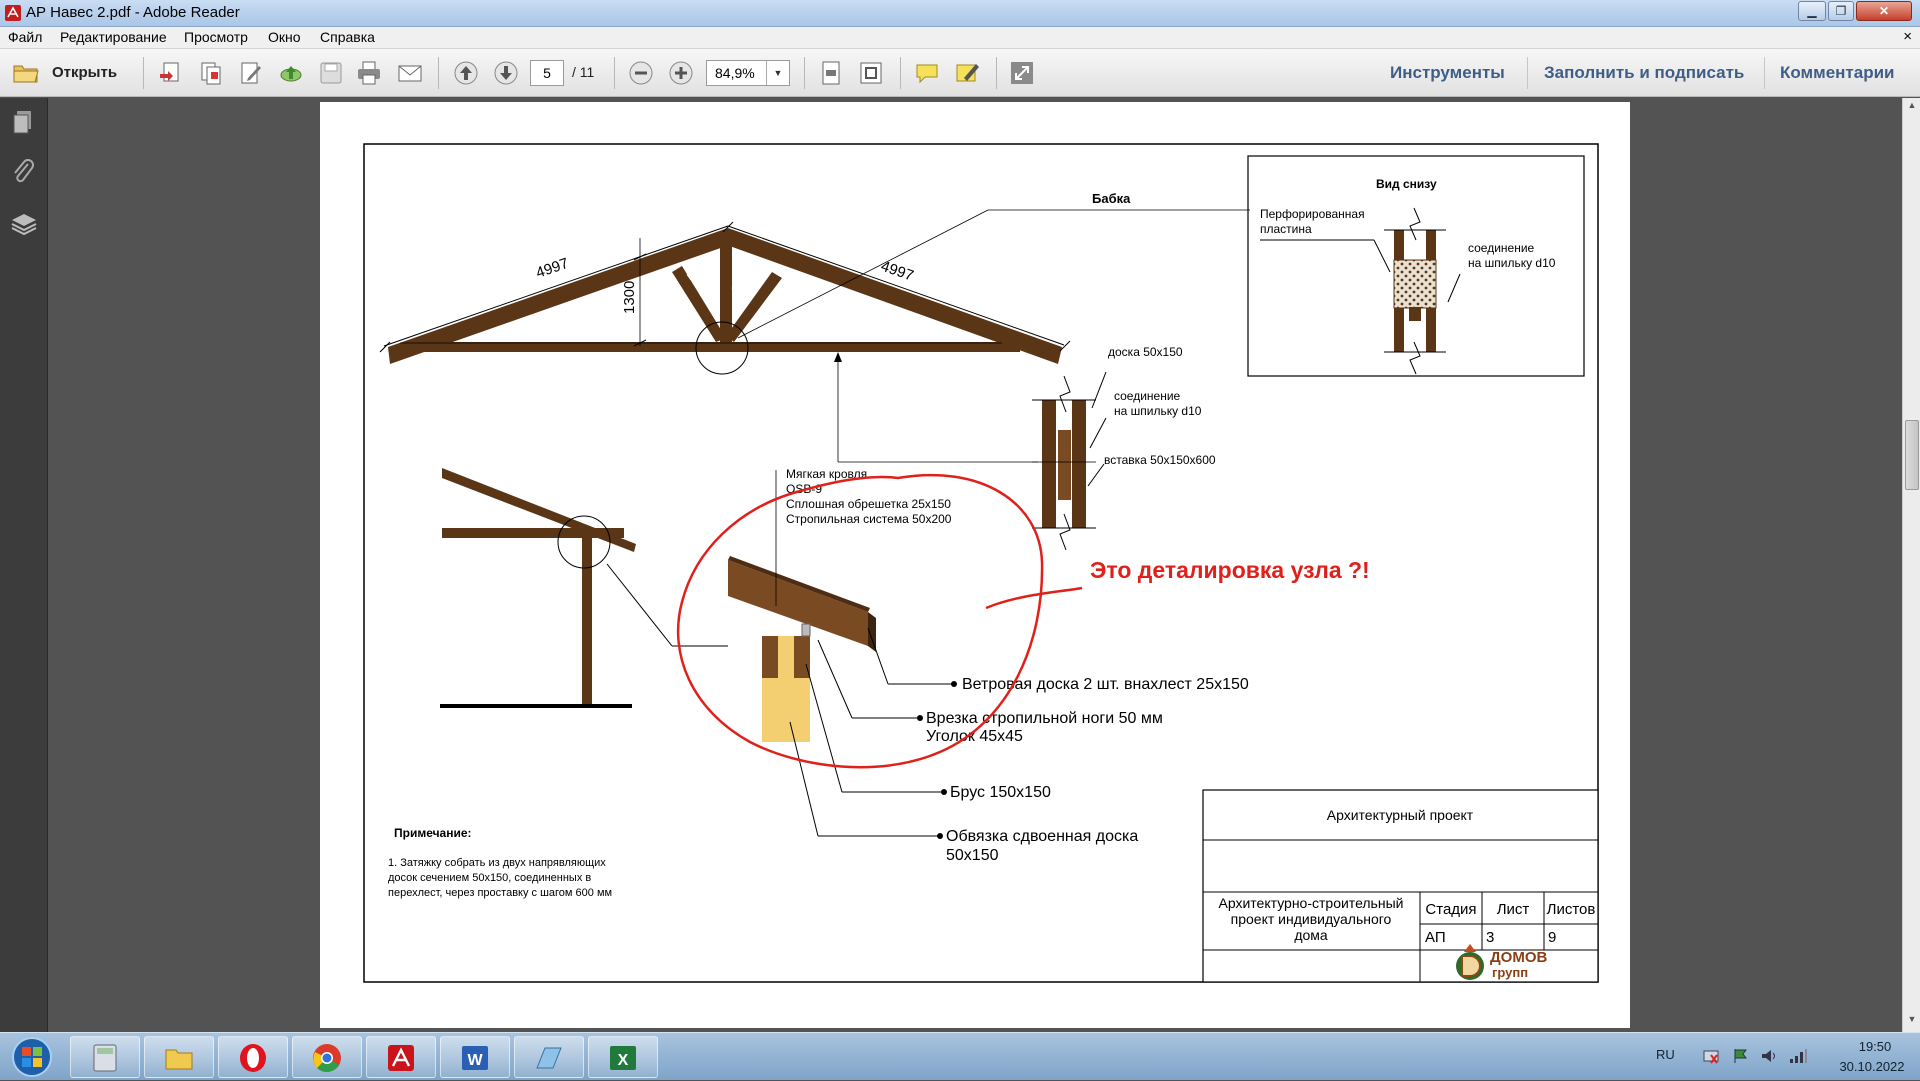 This screenshot has height=1081, width=1920. Describe the element at coordinates (1042, 836) in the screenshot. I see `callout-strap-line1: Обвязка сдвоенная доска` at that location.